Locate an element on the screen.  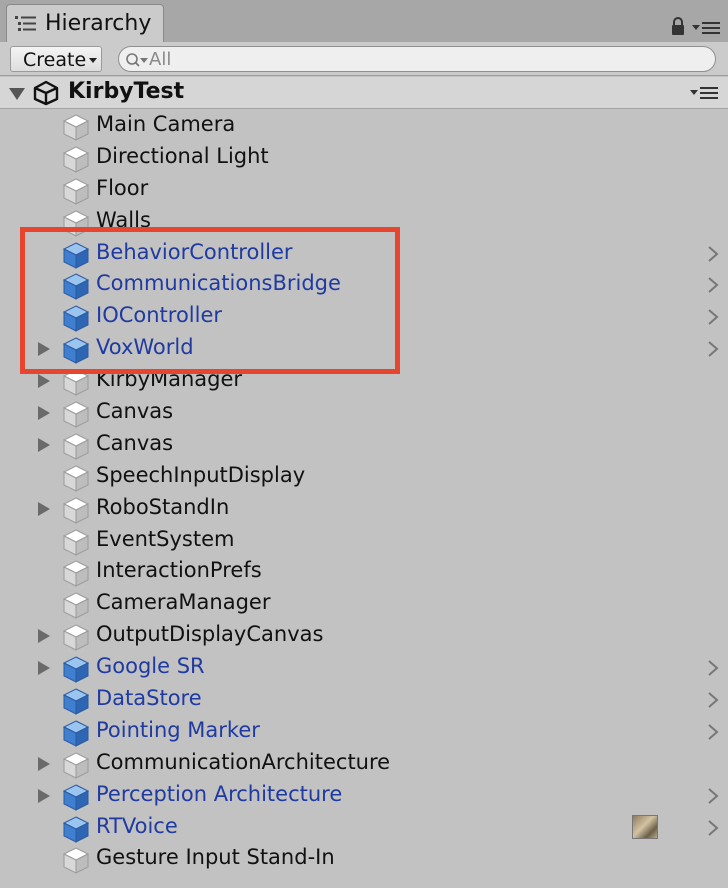
lock-icon is located at coordinates (678, 26).